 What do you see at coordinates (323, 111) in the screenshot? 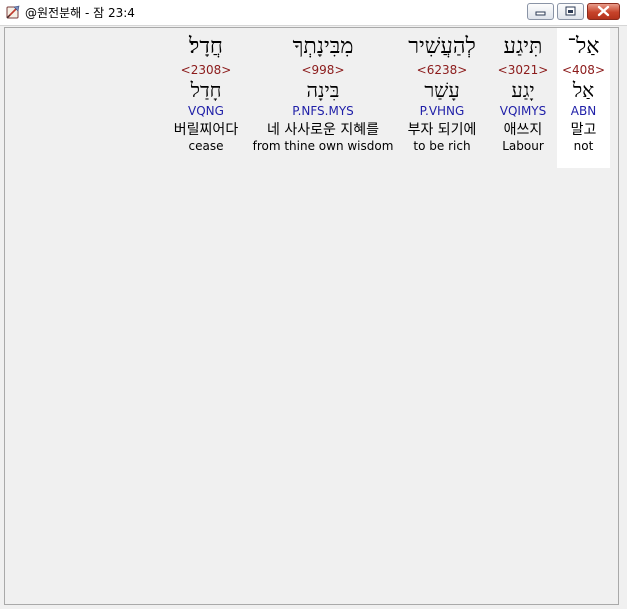
I see `parsing-code: P.NFS.MYS` at bounding box center [323, 111].